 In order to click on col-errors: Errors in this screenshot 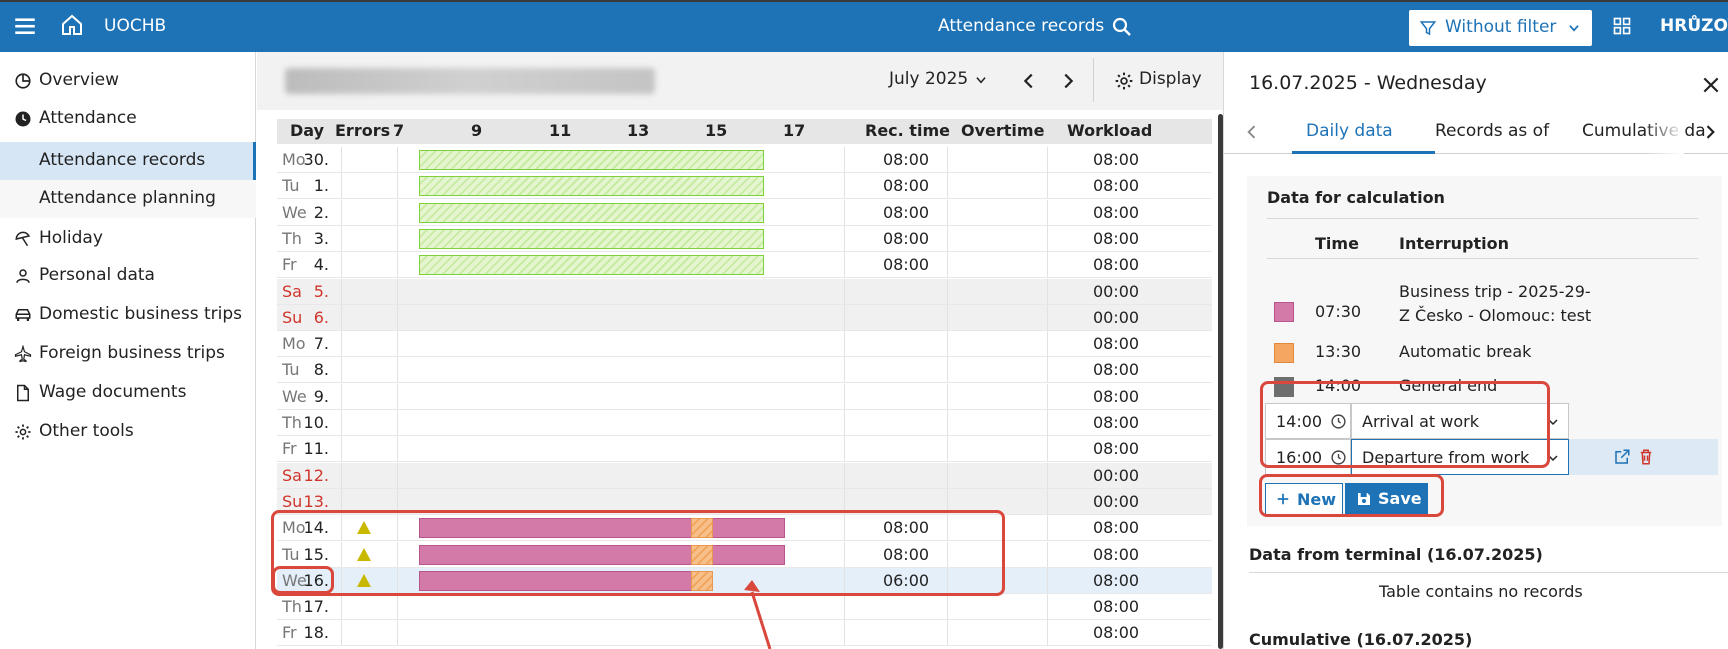, I will do `click(362, 130)`.